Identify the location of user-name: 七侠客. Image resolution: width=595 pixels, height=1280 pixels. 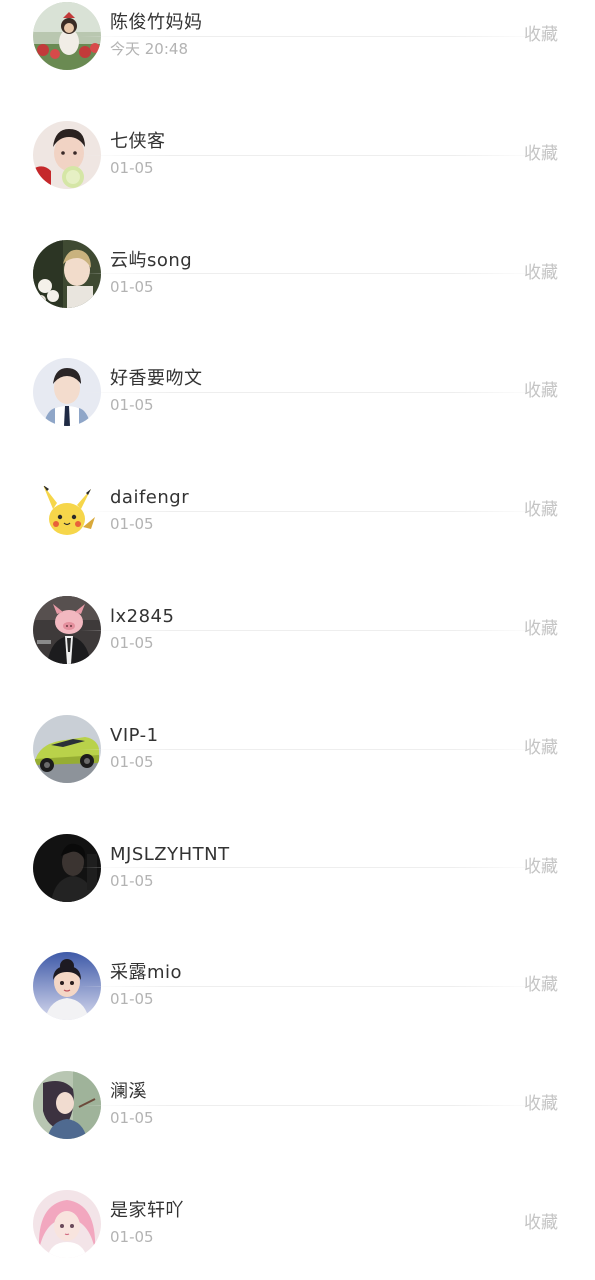
(138, 142).